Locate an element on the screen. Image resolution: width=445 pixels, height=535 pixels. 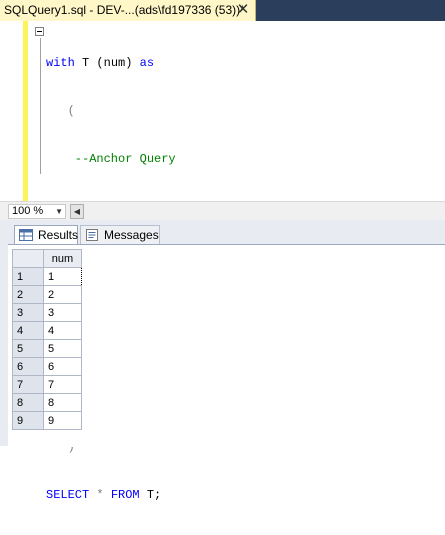
cell-num: 2 is located at coordinates (62, 294).